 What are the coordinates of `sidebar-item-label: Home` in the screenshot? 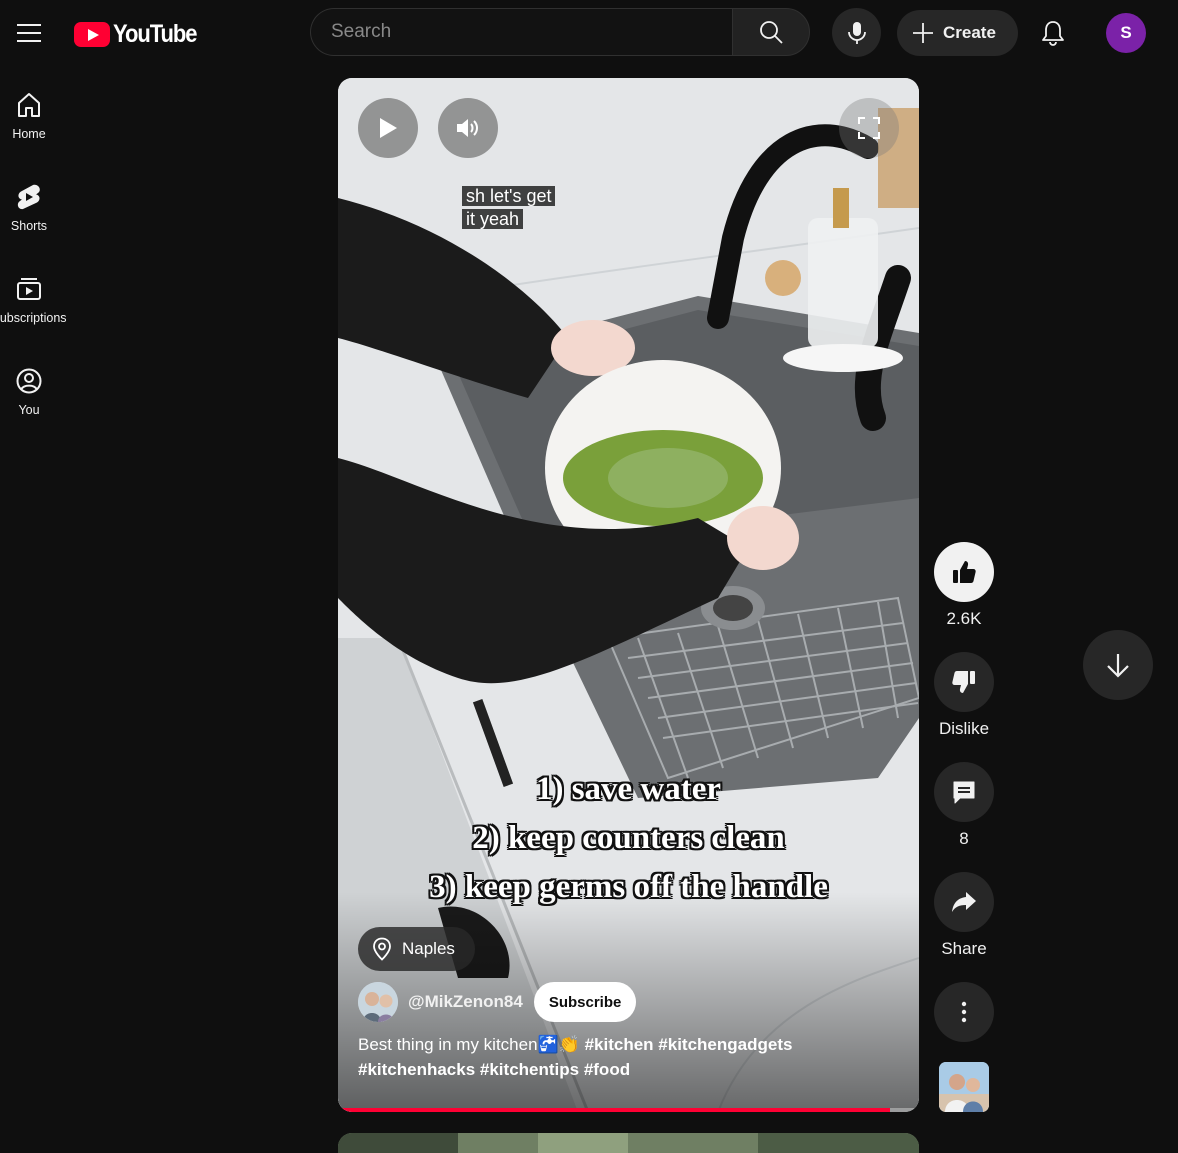 It's located at (29, 134).